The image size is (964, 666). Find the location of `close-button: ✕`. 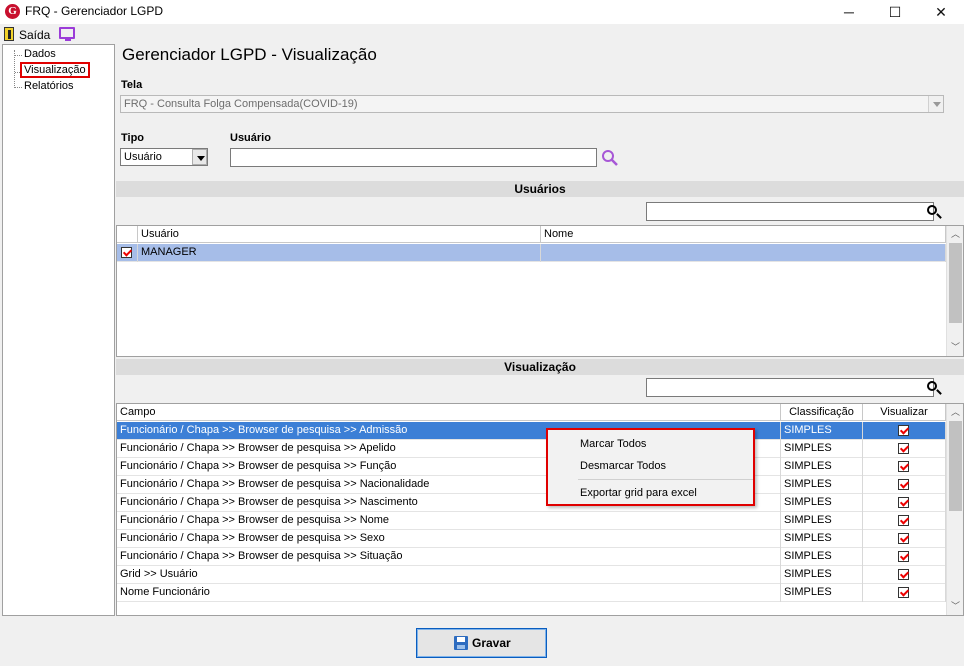

close-button: ✕ is located at coordinates (941, 12).